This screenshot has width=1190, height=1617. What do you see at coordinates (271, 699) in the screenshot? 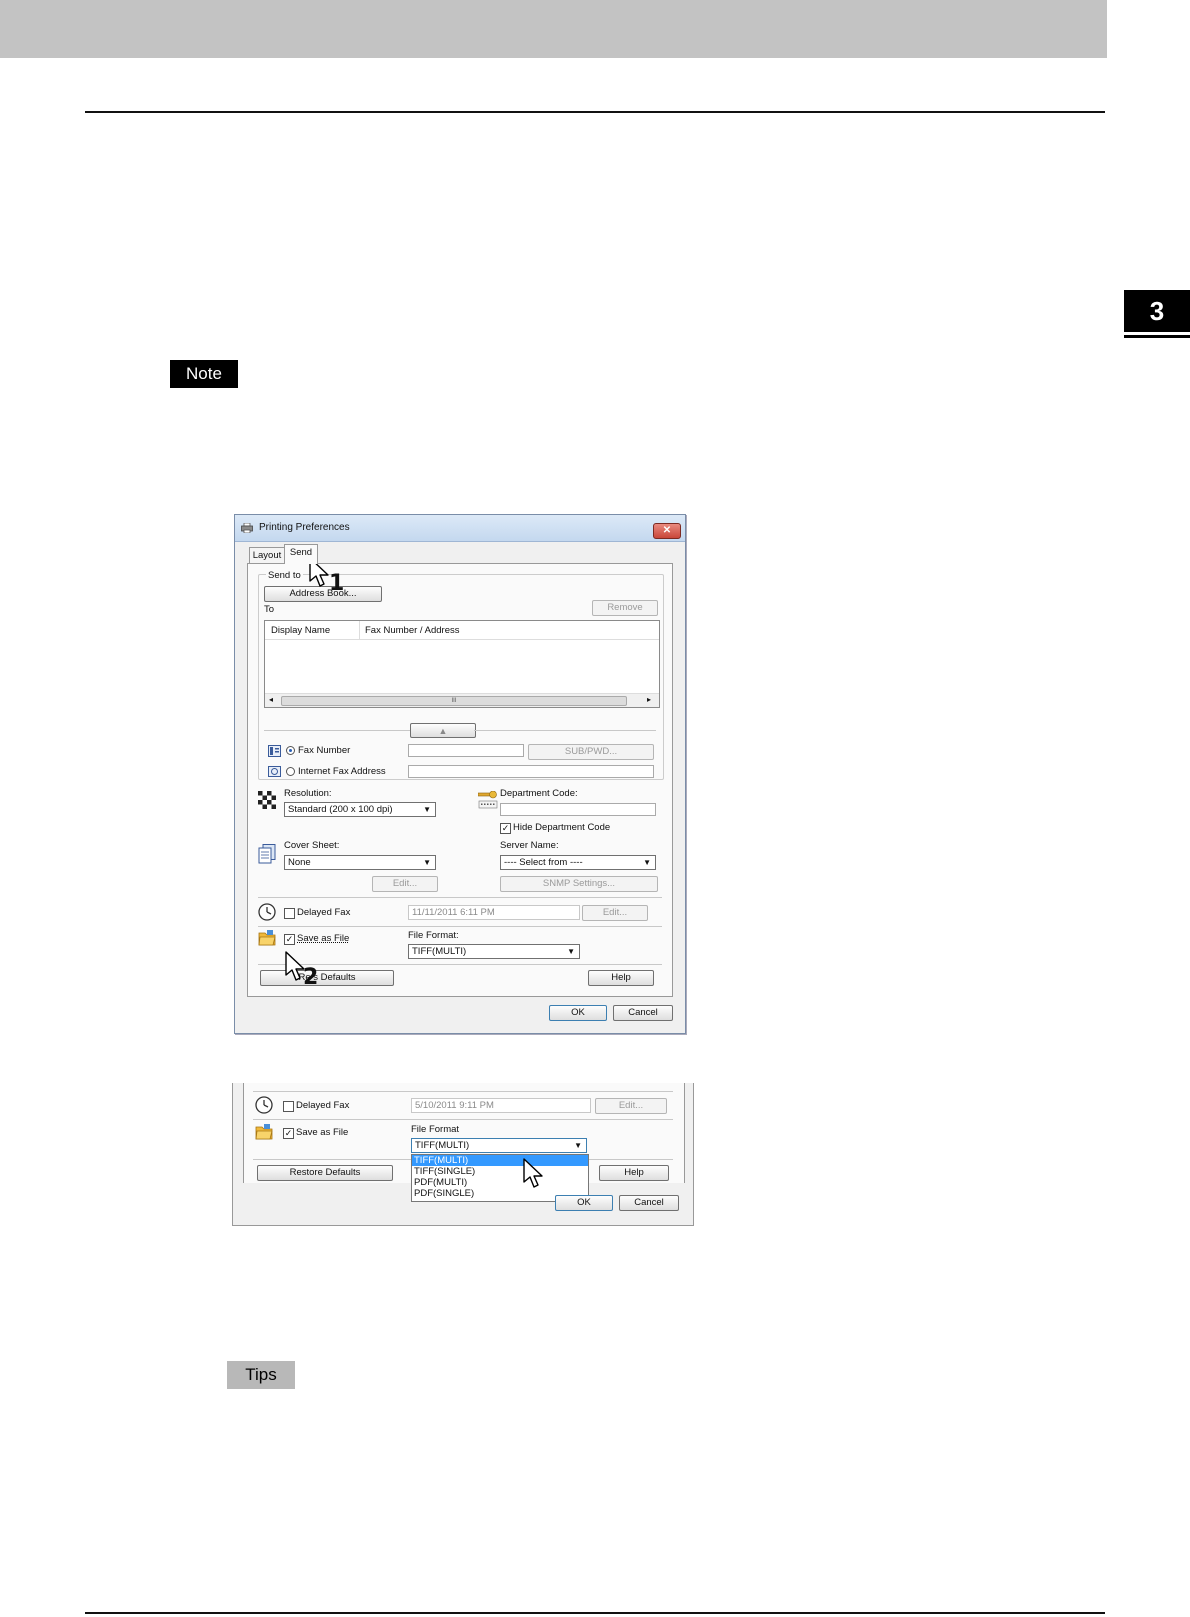
I see `scroll-left-icon: ◂` at bounding box center [271, 699].